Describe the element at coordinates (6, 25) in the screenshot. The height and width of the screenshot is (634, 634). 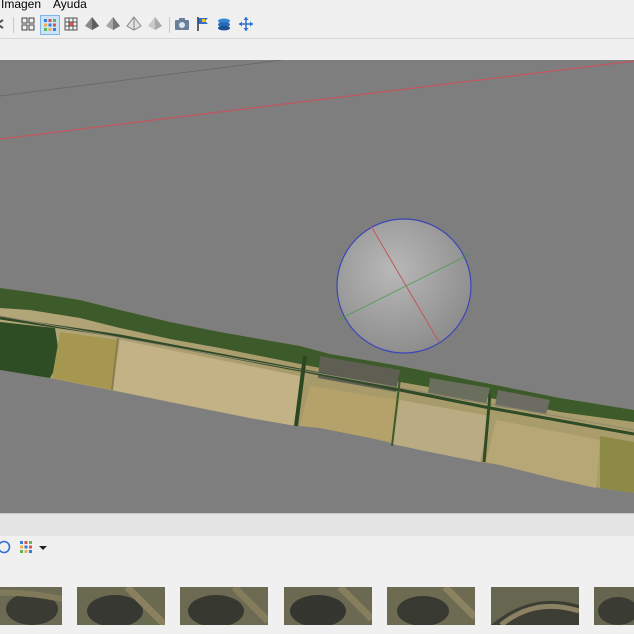
I see `undo-button` at that location.